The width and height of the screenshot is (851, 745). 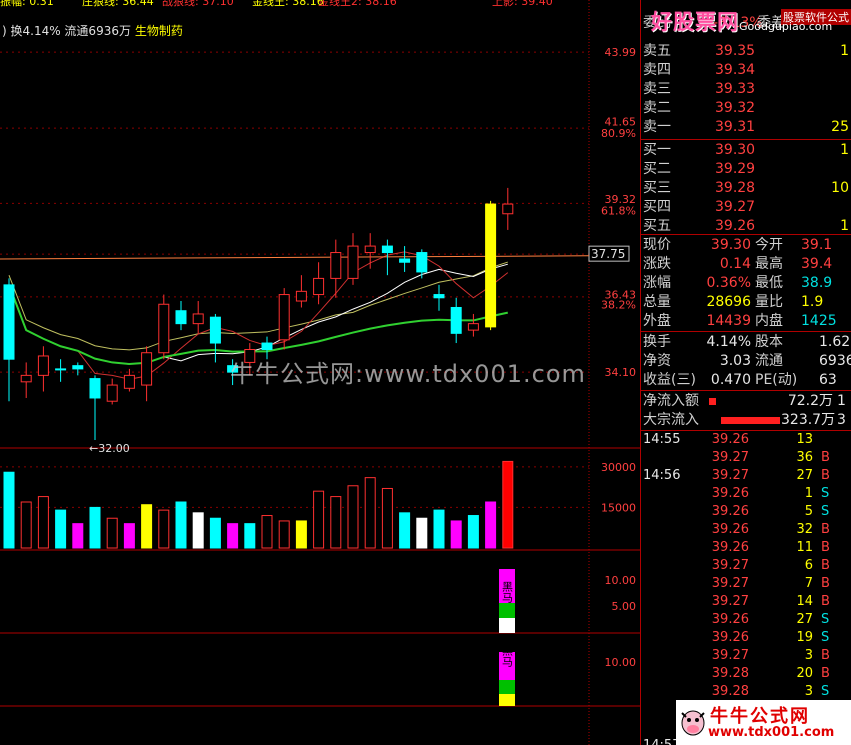 I want to click on quote-row: 现价 39.30 今开 39.1, so click(x=746, y=245).